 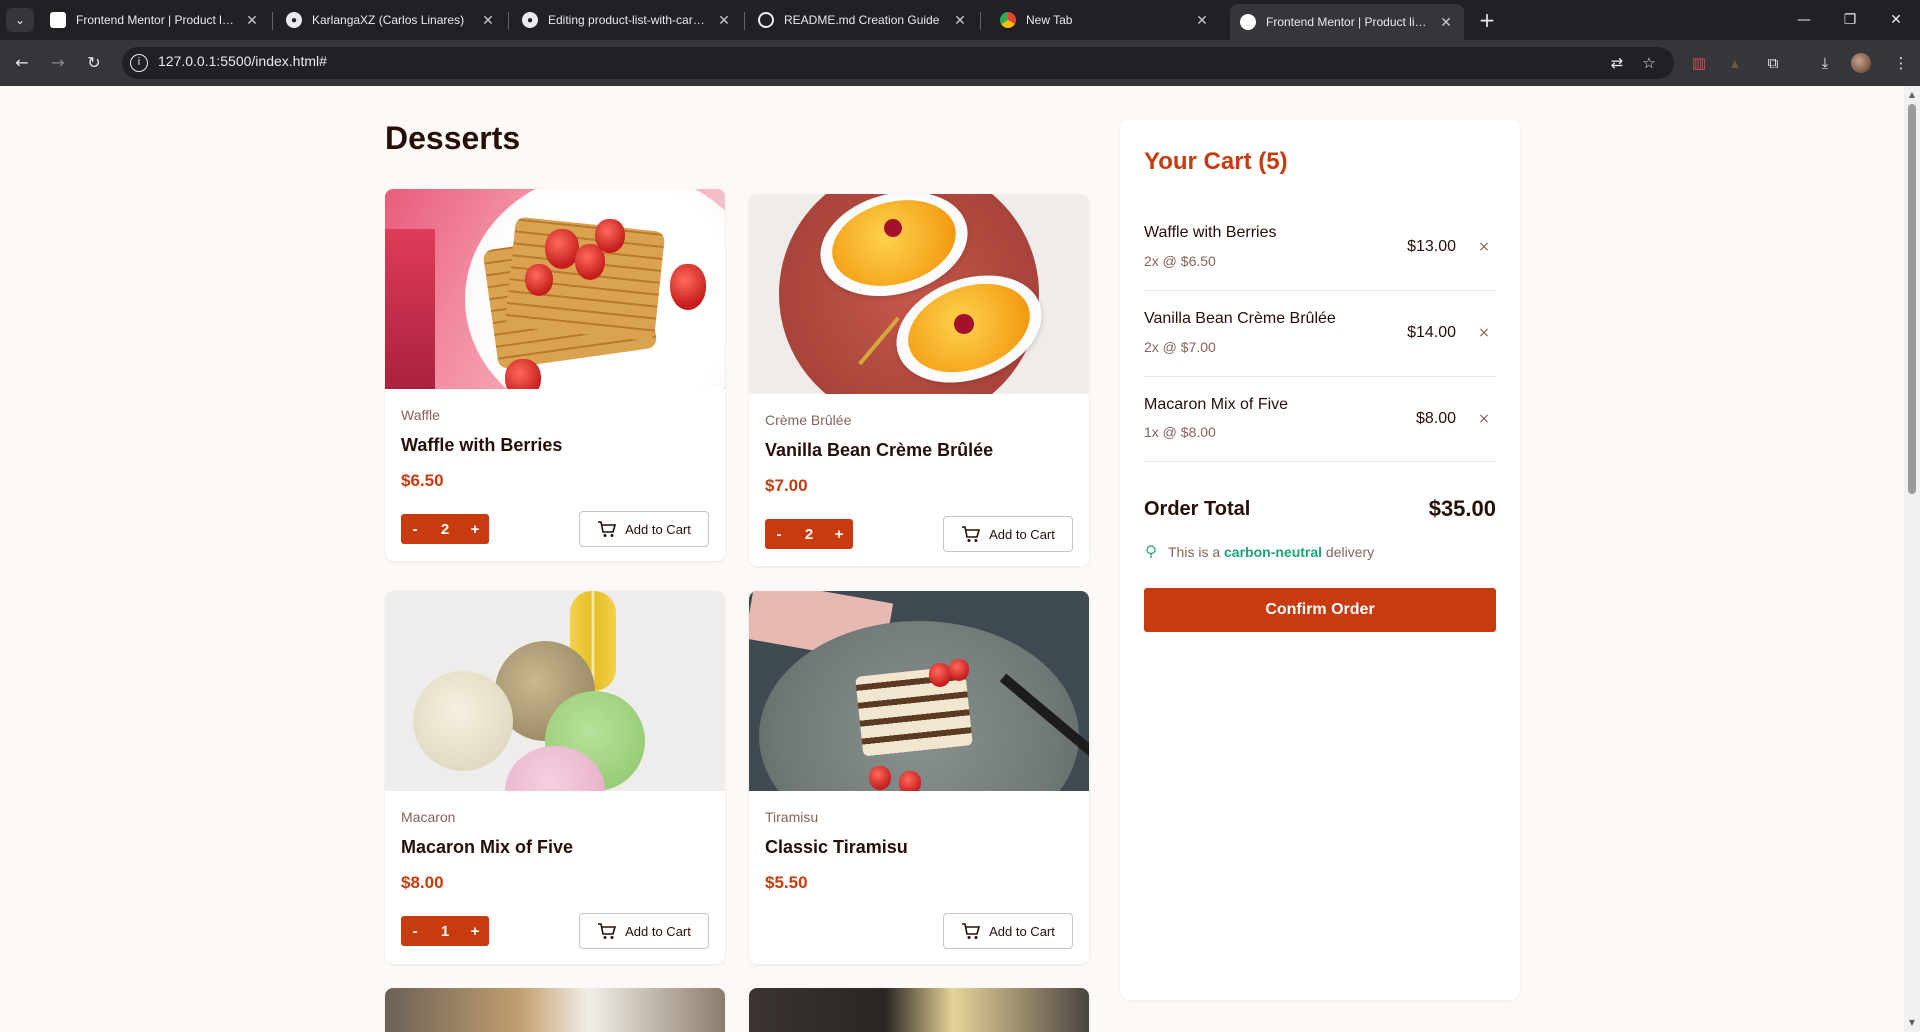 What do you see at coordinates (1240, 318) in the screenshot?
I see `cart-item-name: Vanilla Bean Crème Brûlée` at bounding box center [1240, 318].